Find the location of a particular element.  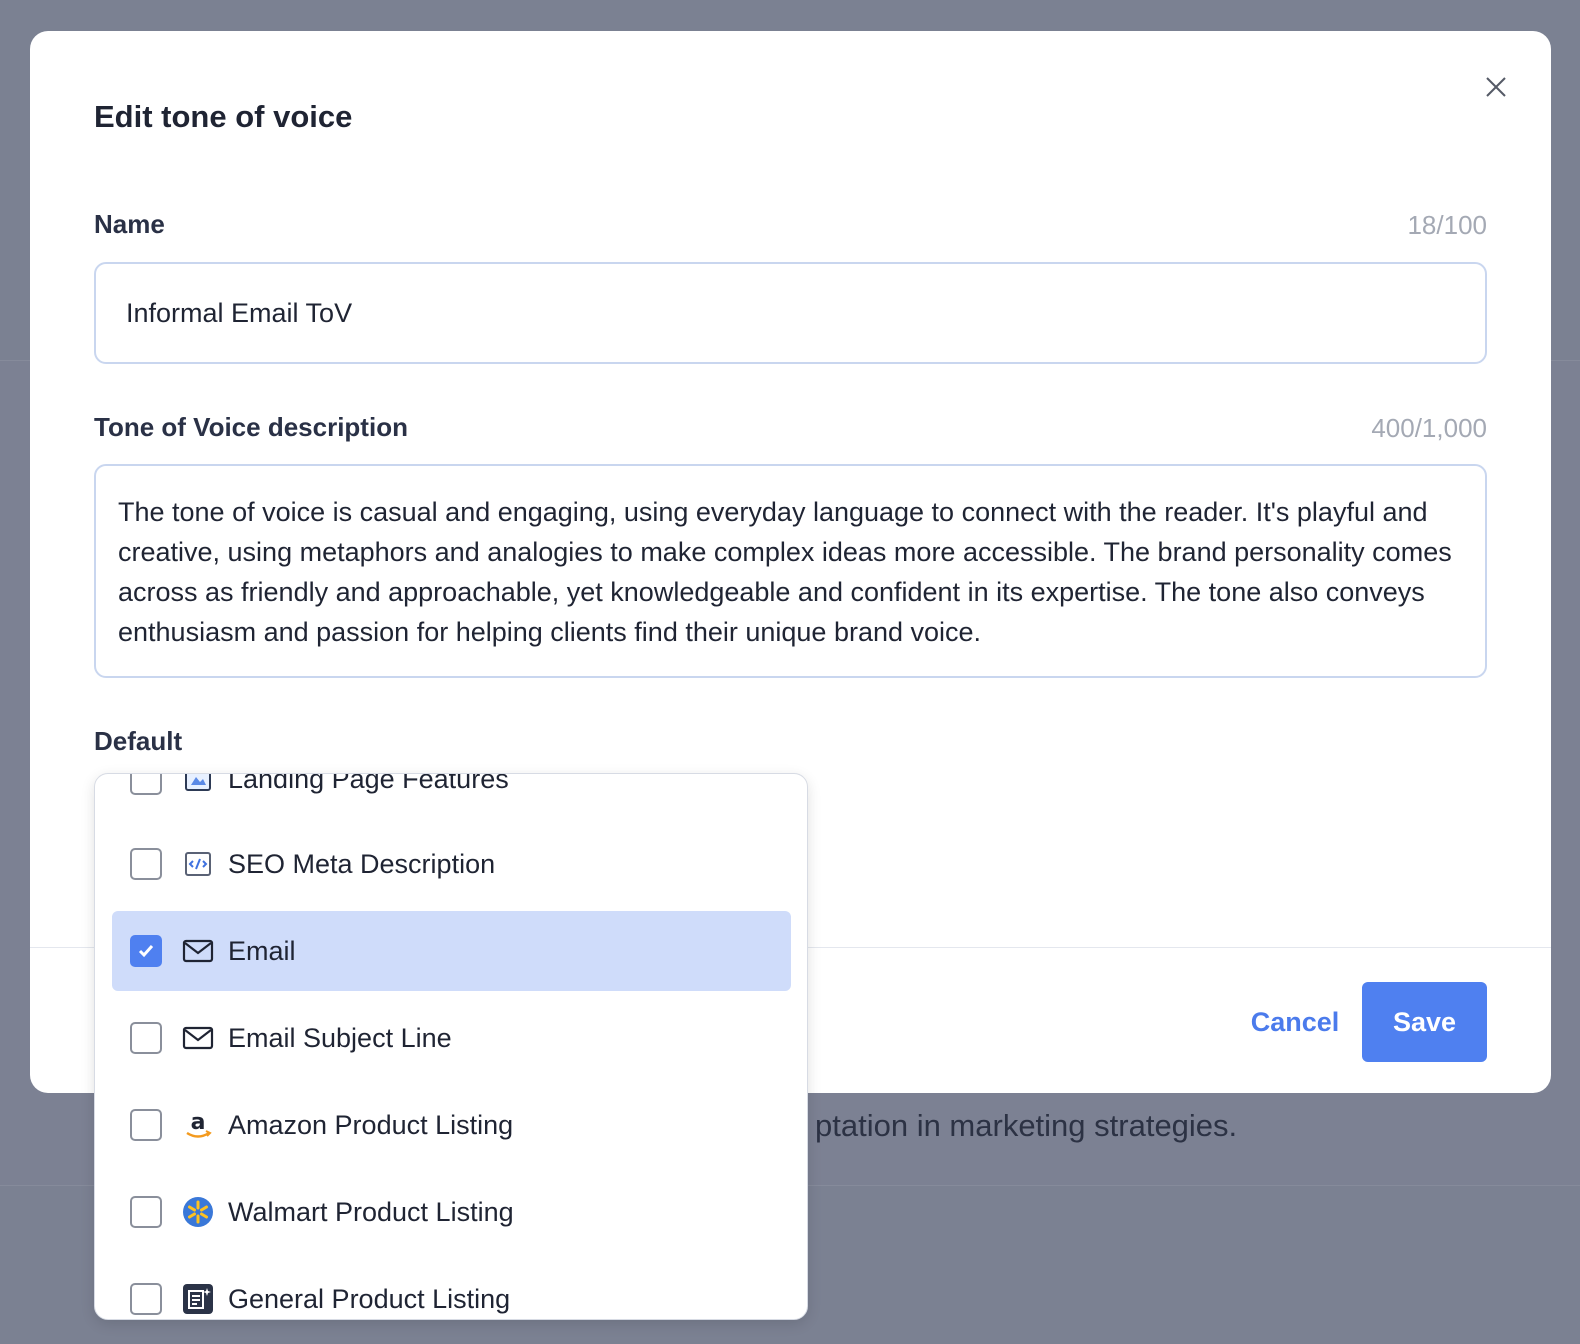

amazon-logo-icon: a is located at coordinates (198, 1125).